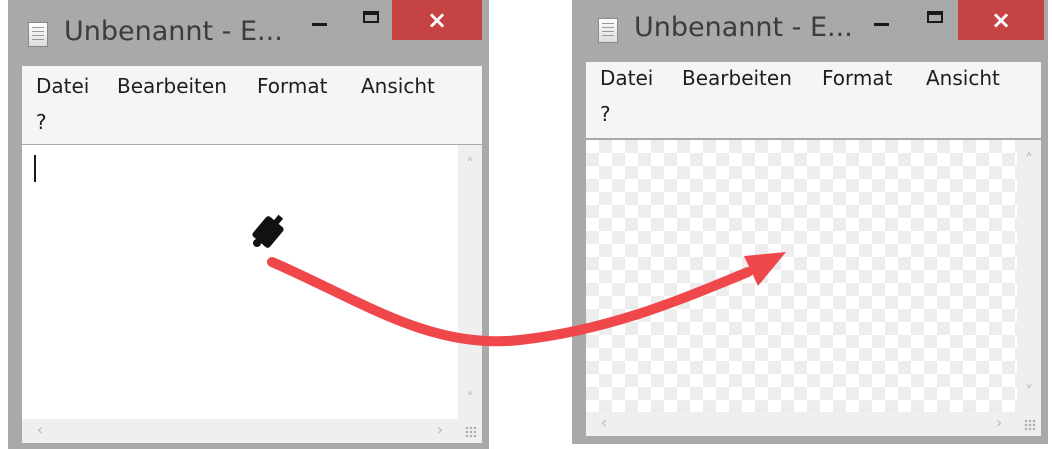 The height and width of the screenshot is (449, 1052). What do you see at coordinates (257, 243) in the screenshot?
I see `paint-drop` at bounding box center [257, 243].